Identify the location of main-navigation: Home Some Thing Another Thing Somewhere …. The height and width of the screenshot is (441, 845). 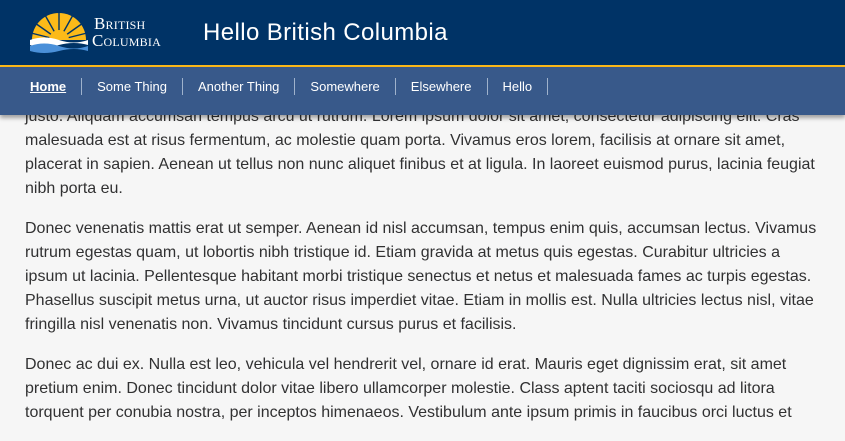
(422, 91).